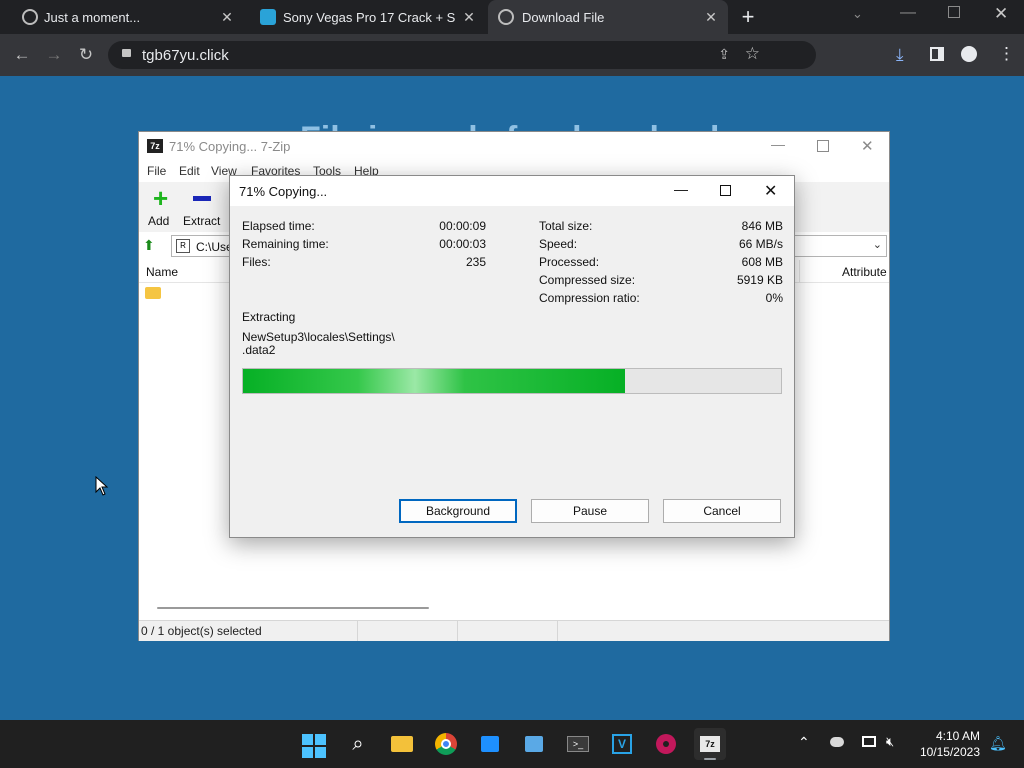 The image size is (1024, 768). I want to click on microsoft-store-icon, so click(490, 744).